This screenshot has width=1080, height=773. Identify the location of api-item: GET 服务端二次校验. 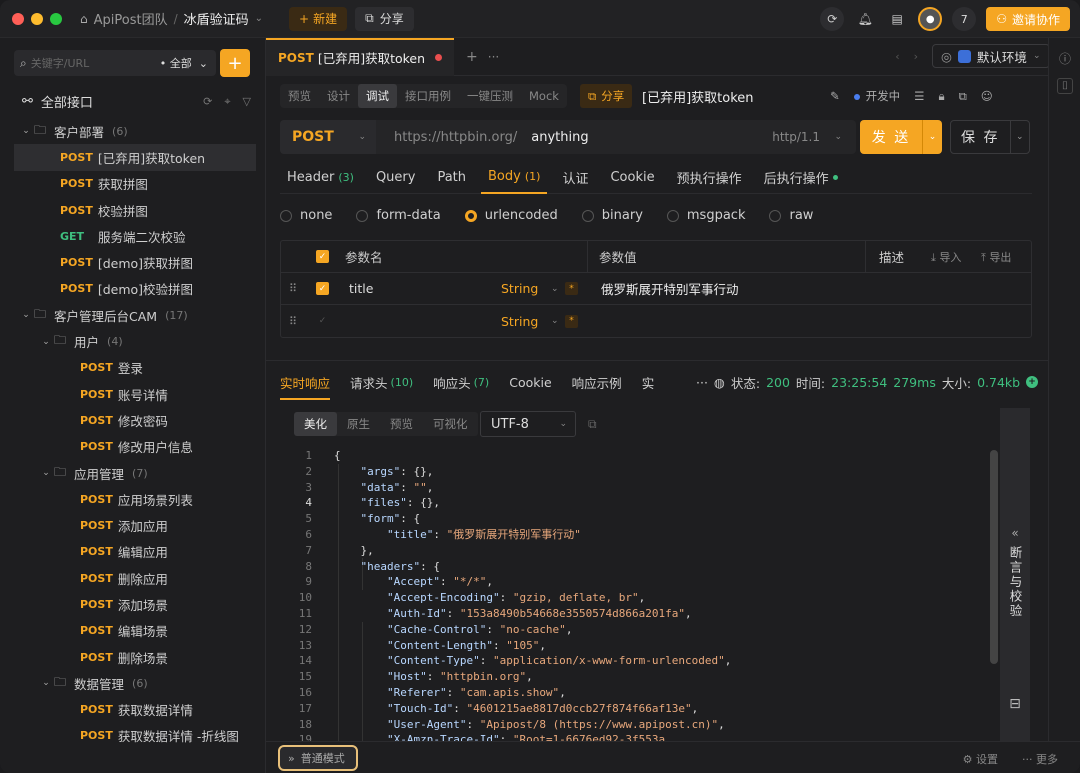
(133, 236).